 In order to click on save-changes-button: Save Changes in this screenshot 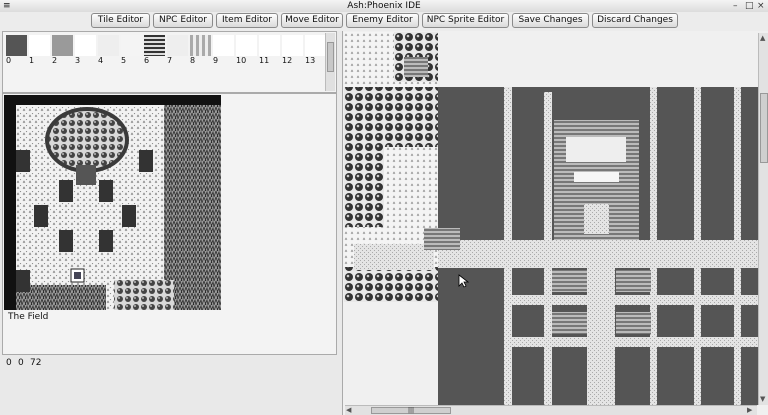, I will do `click(550, 20)`.